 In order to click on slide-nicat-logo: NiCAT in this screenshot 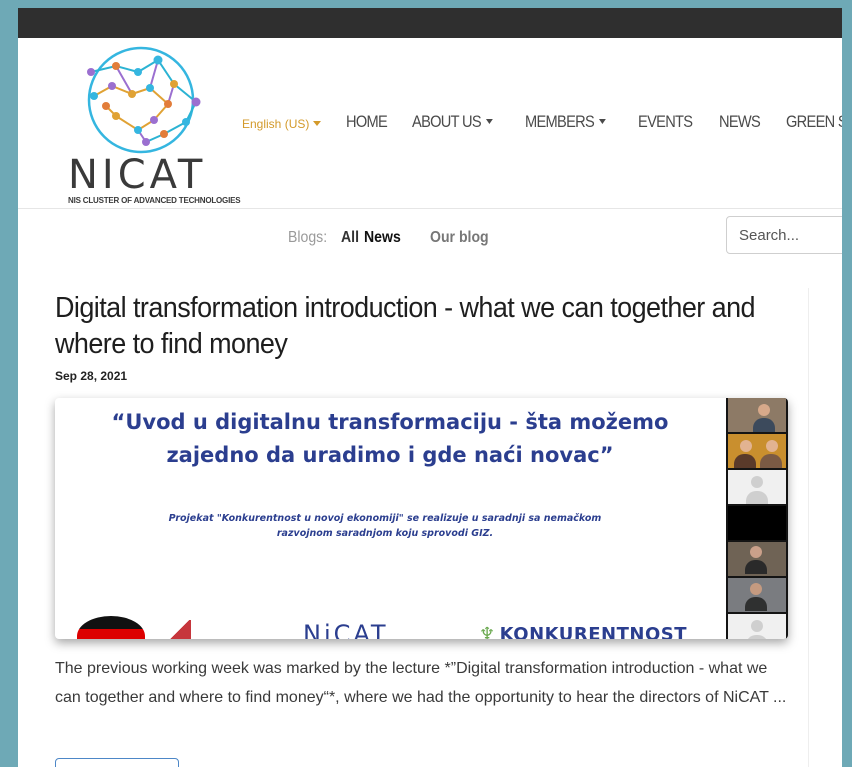, I will do `click(346, 629)`.